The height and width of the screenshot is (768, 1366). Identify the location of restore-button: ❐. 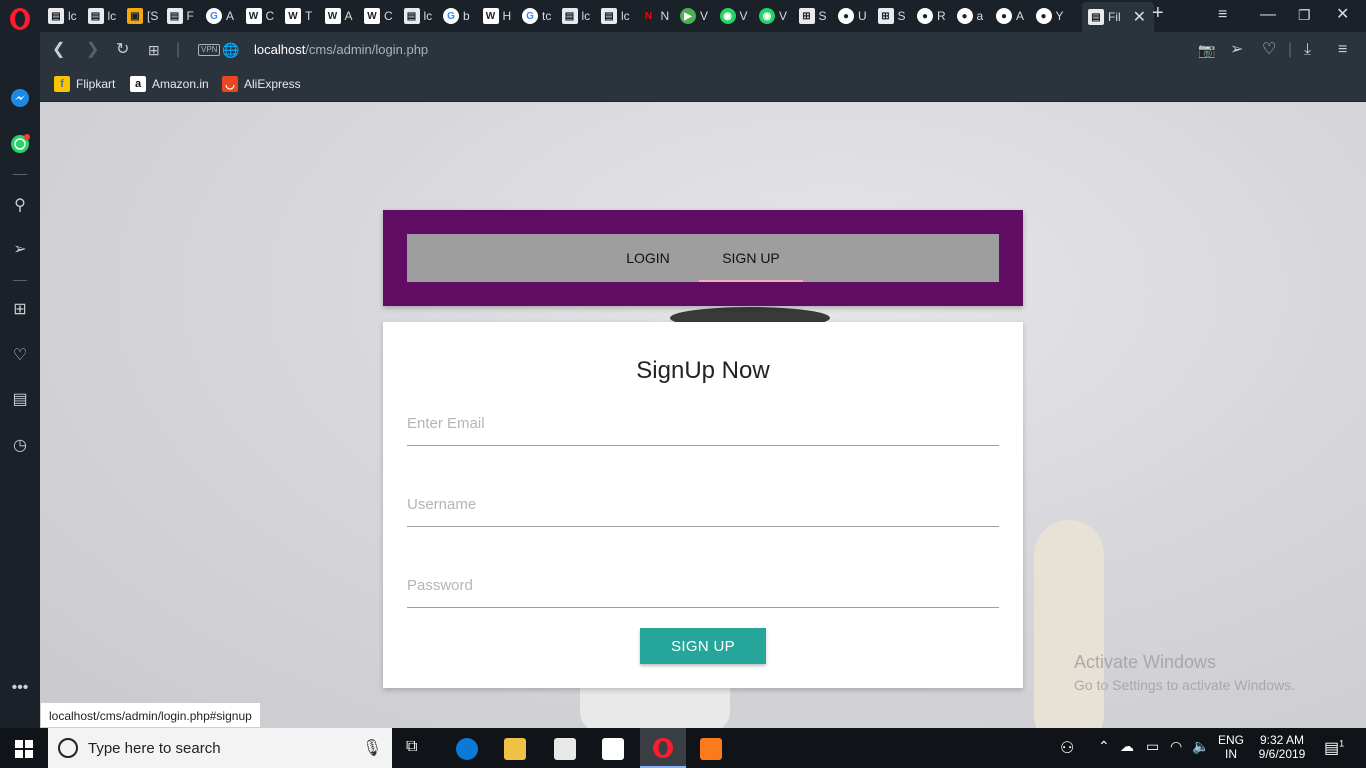
(1304, 15).